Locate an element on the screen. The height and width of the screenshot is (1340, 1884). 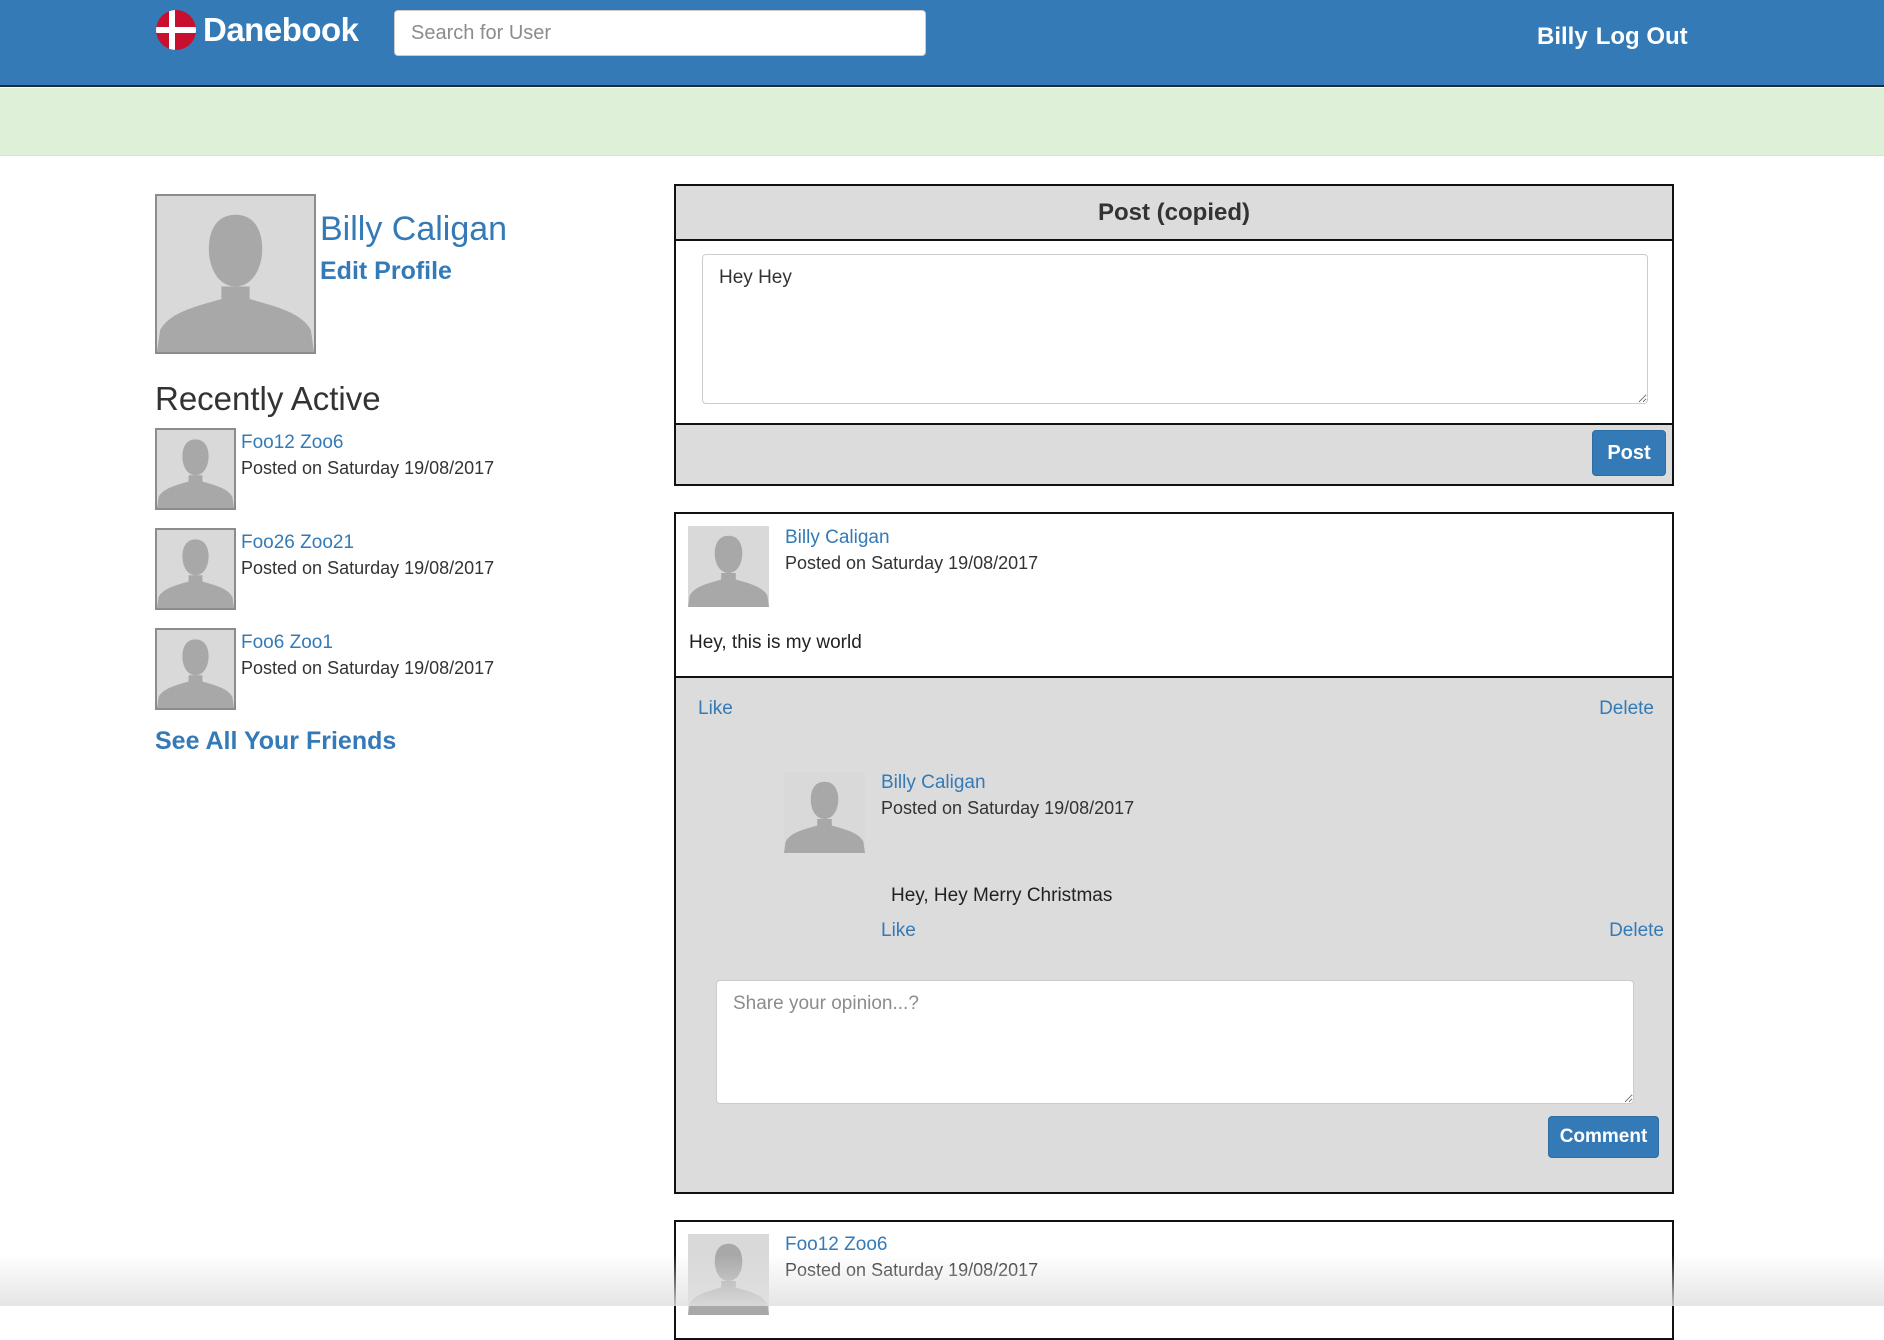
profile-name-link: Billy Caligan is located at coordinates (413, 229).